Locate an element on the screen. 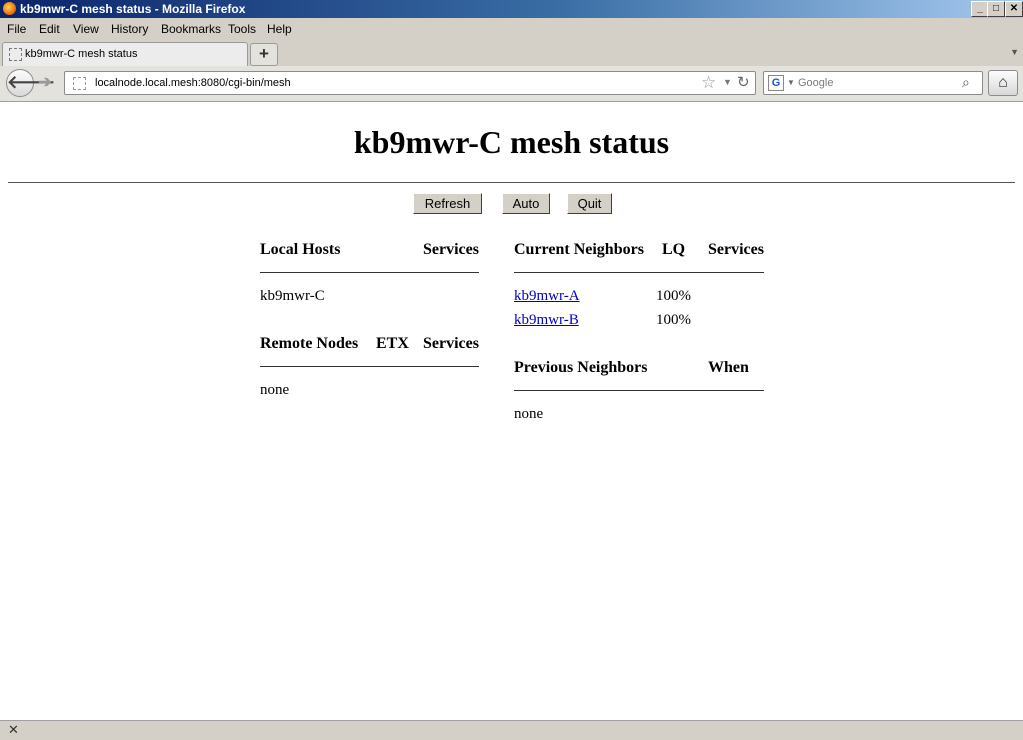 The width and height of the screenshot is (1023, 740). menu-help: Help is located at coordinates (279, 29).